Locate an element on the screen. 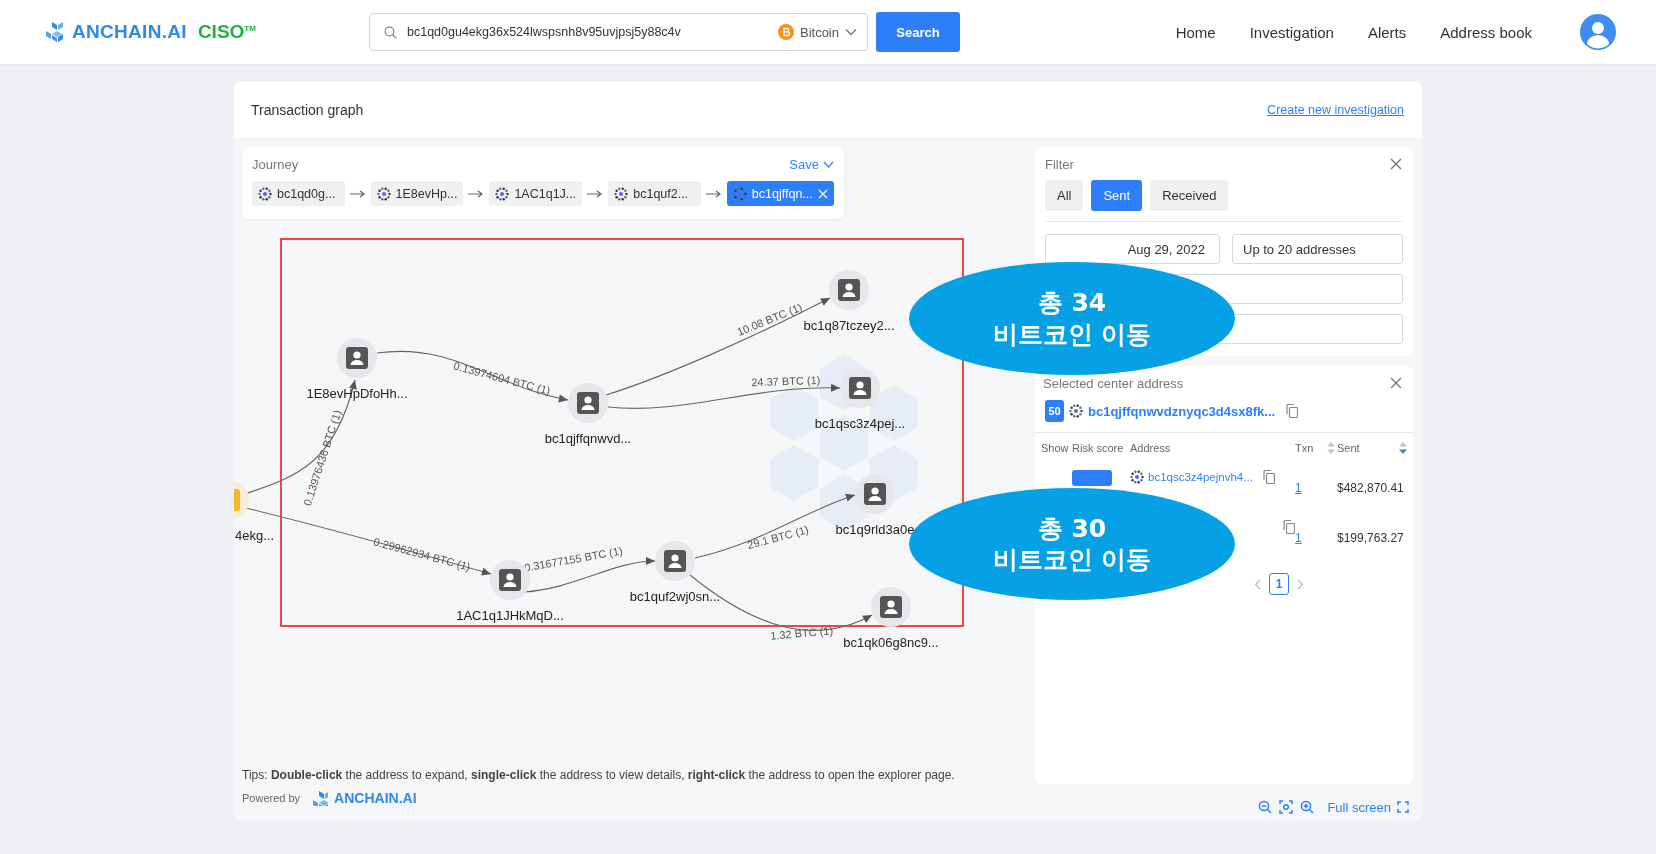  edge-label: 24.37 BTC (1) is located at coordinates (786, 381).